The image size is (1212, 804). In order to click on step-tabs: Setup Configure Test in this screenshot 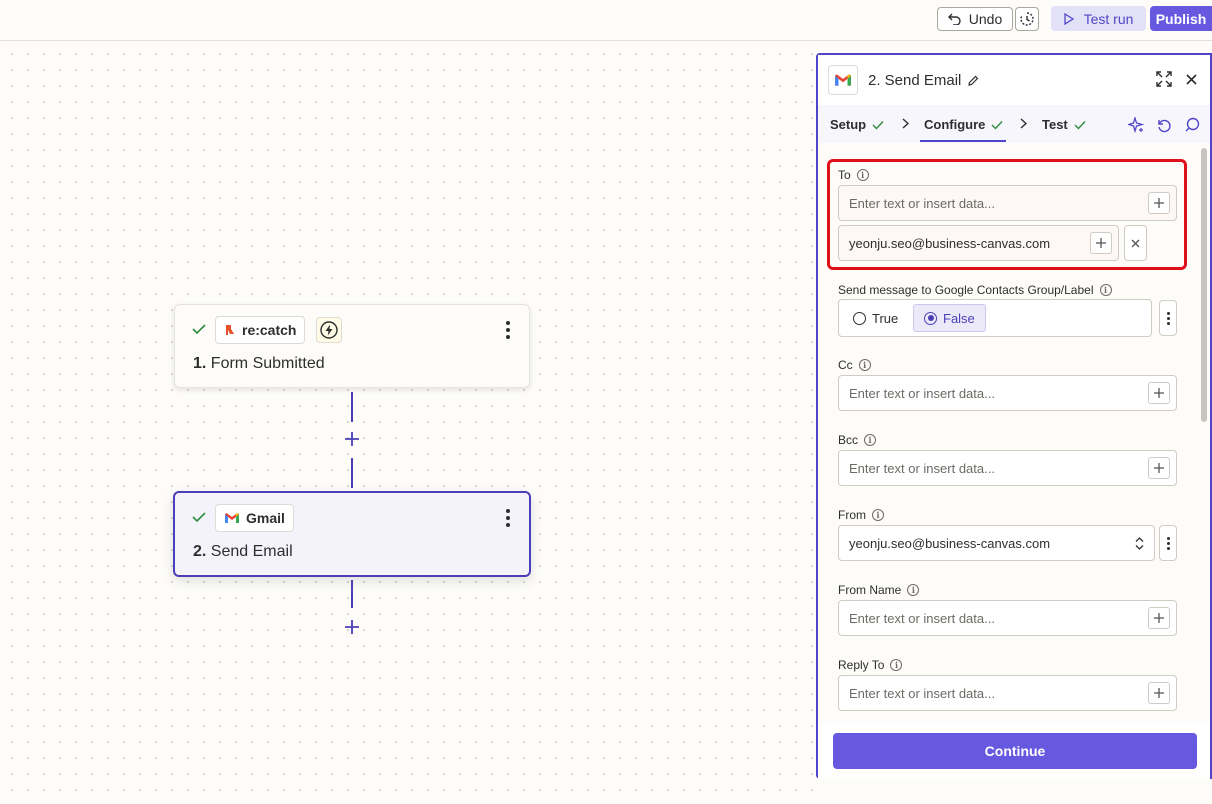, I will do `click(1014, 124)`.